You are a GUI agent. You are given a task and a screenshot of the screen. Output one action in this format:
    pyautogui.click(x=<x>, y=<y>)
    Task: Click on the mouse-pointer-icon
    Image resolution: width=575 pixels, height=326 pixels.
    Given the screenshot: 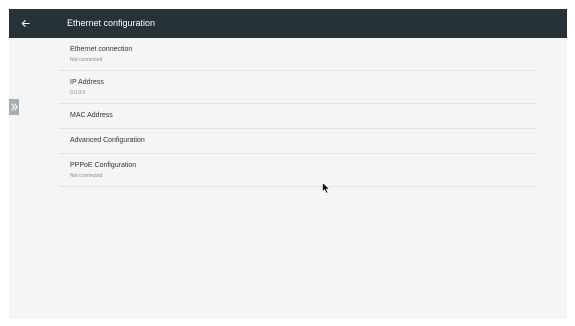 What is the action you would take?
    pyautogui.click(x=326, y=188)
    